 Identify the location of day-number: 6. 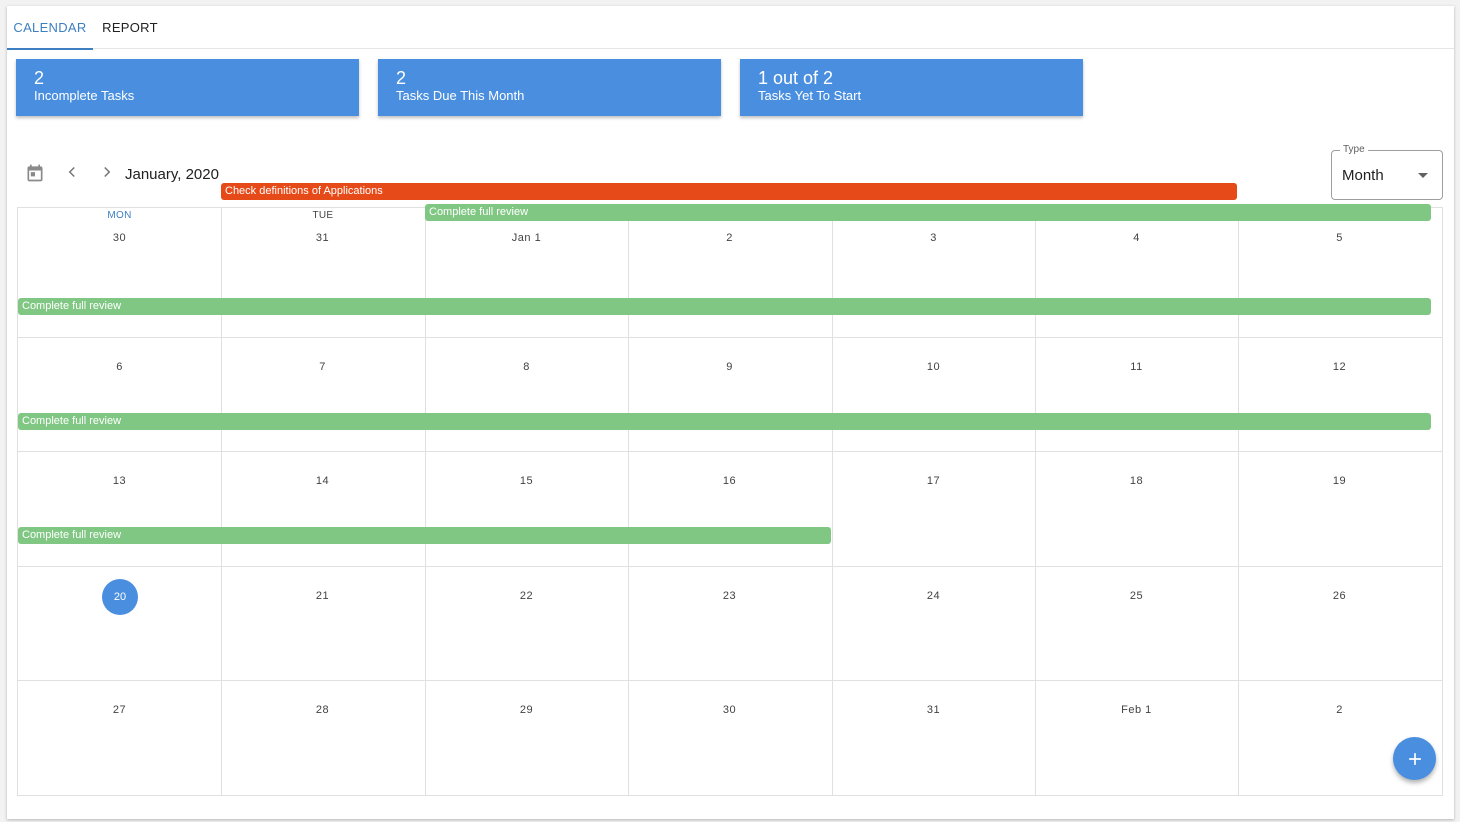
(119, 367).